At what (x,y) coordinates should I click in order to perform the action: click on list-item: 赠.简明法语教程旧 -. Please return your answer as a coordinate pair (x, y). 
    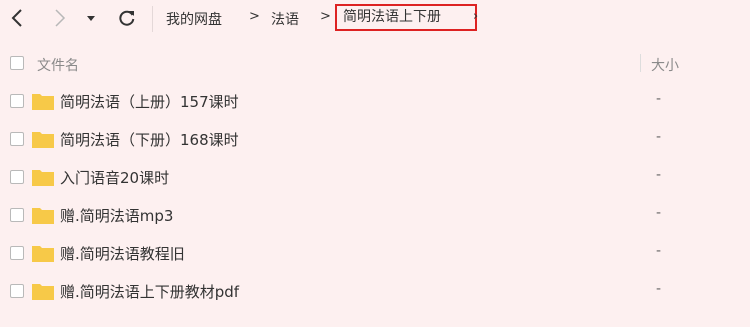
    Looking at the image, I should click on (375, 253).